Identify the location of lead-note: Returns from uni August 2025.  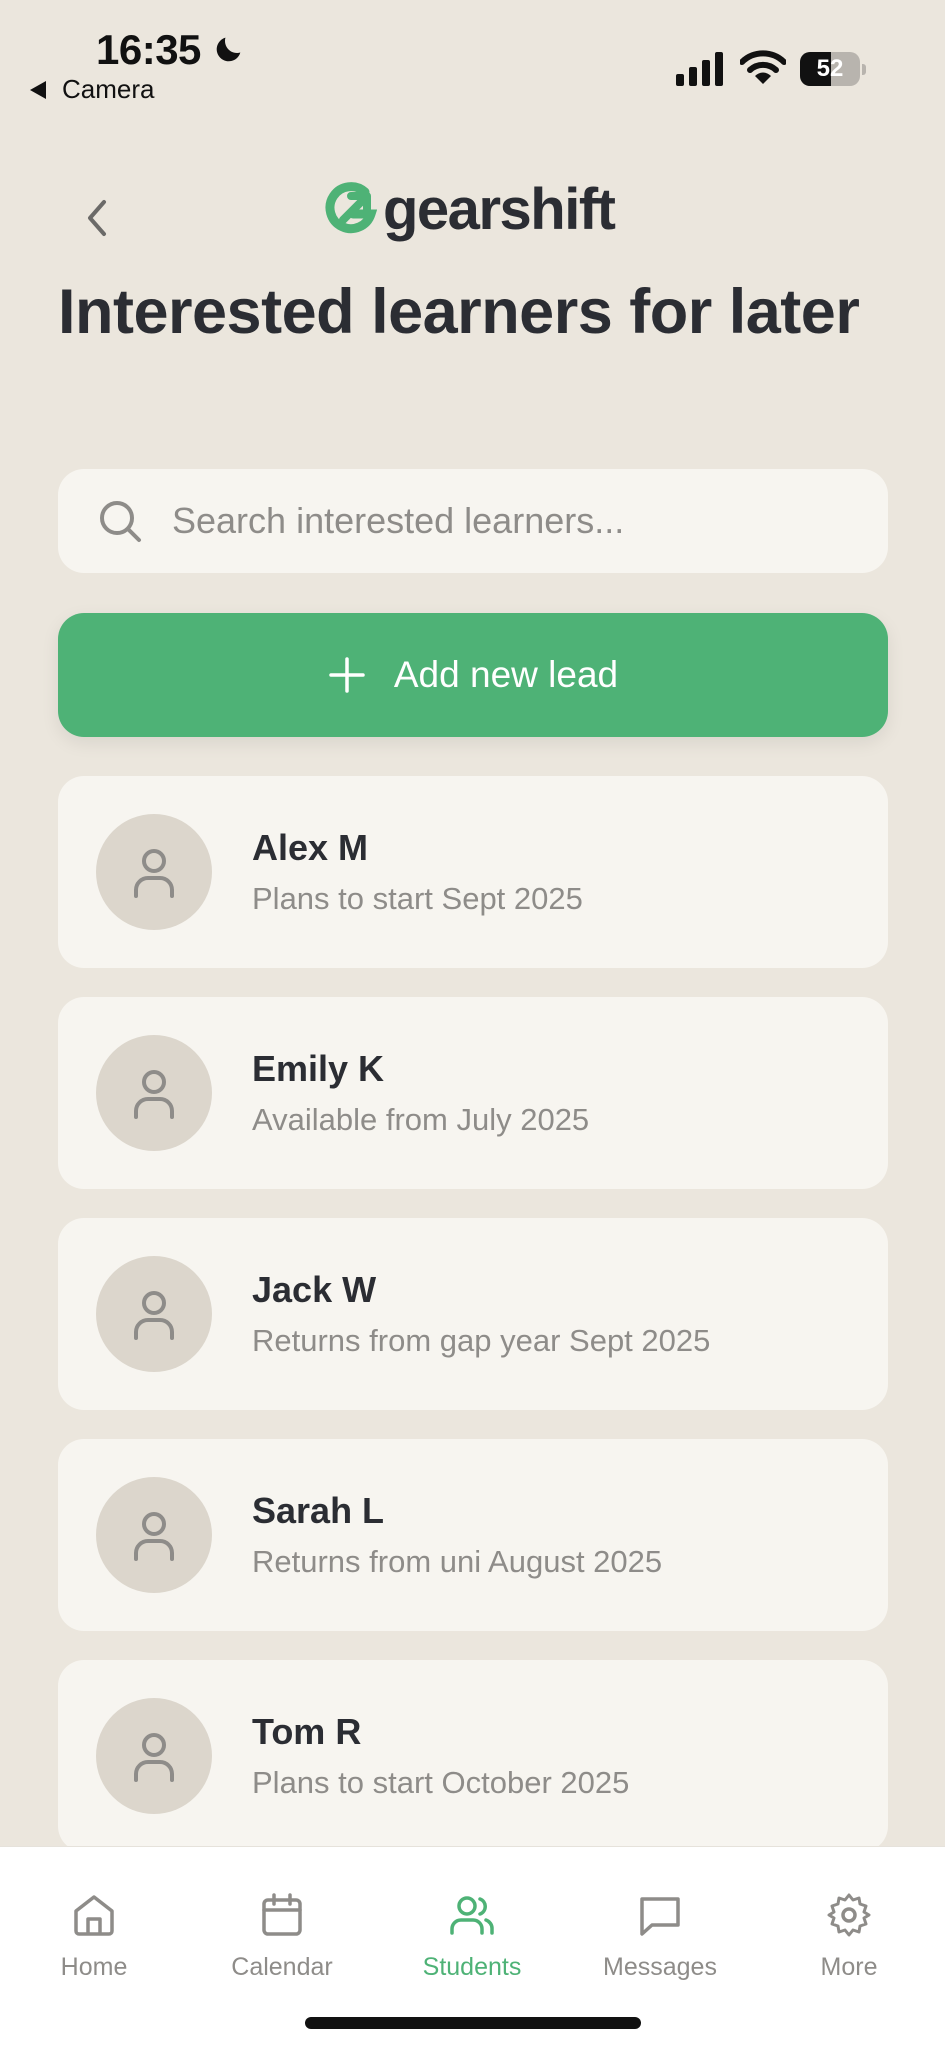
(457, 1561).